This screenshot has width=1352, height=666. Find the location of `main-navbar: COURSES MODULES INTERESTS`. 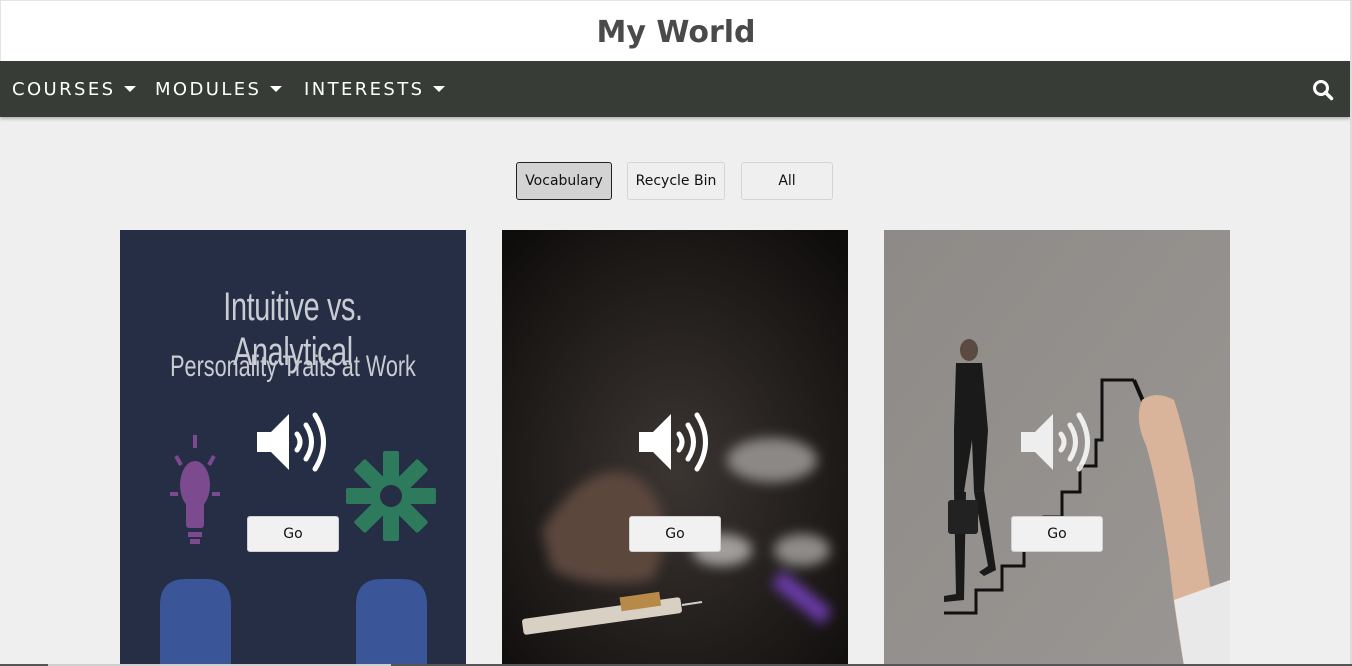

main-navbar: COURSES MODULES INTERESTS is located at coordinates (675, 89).